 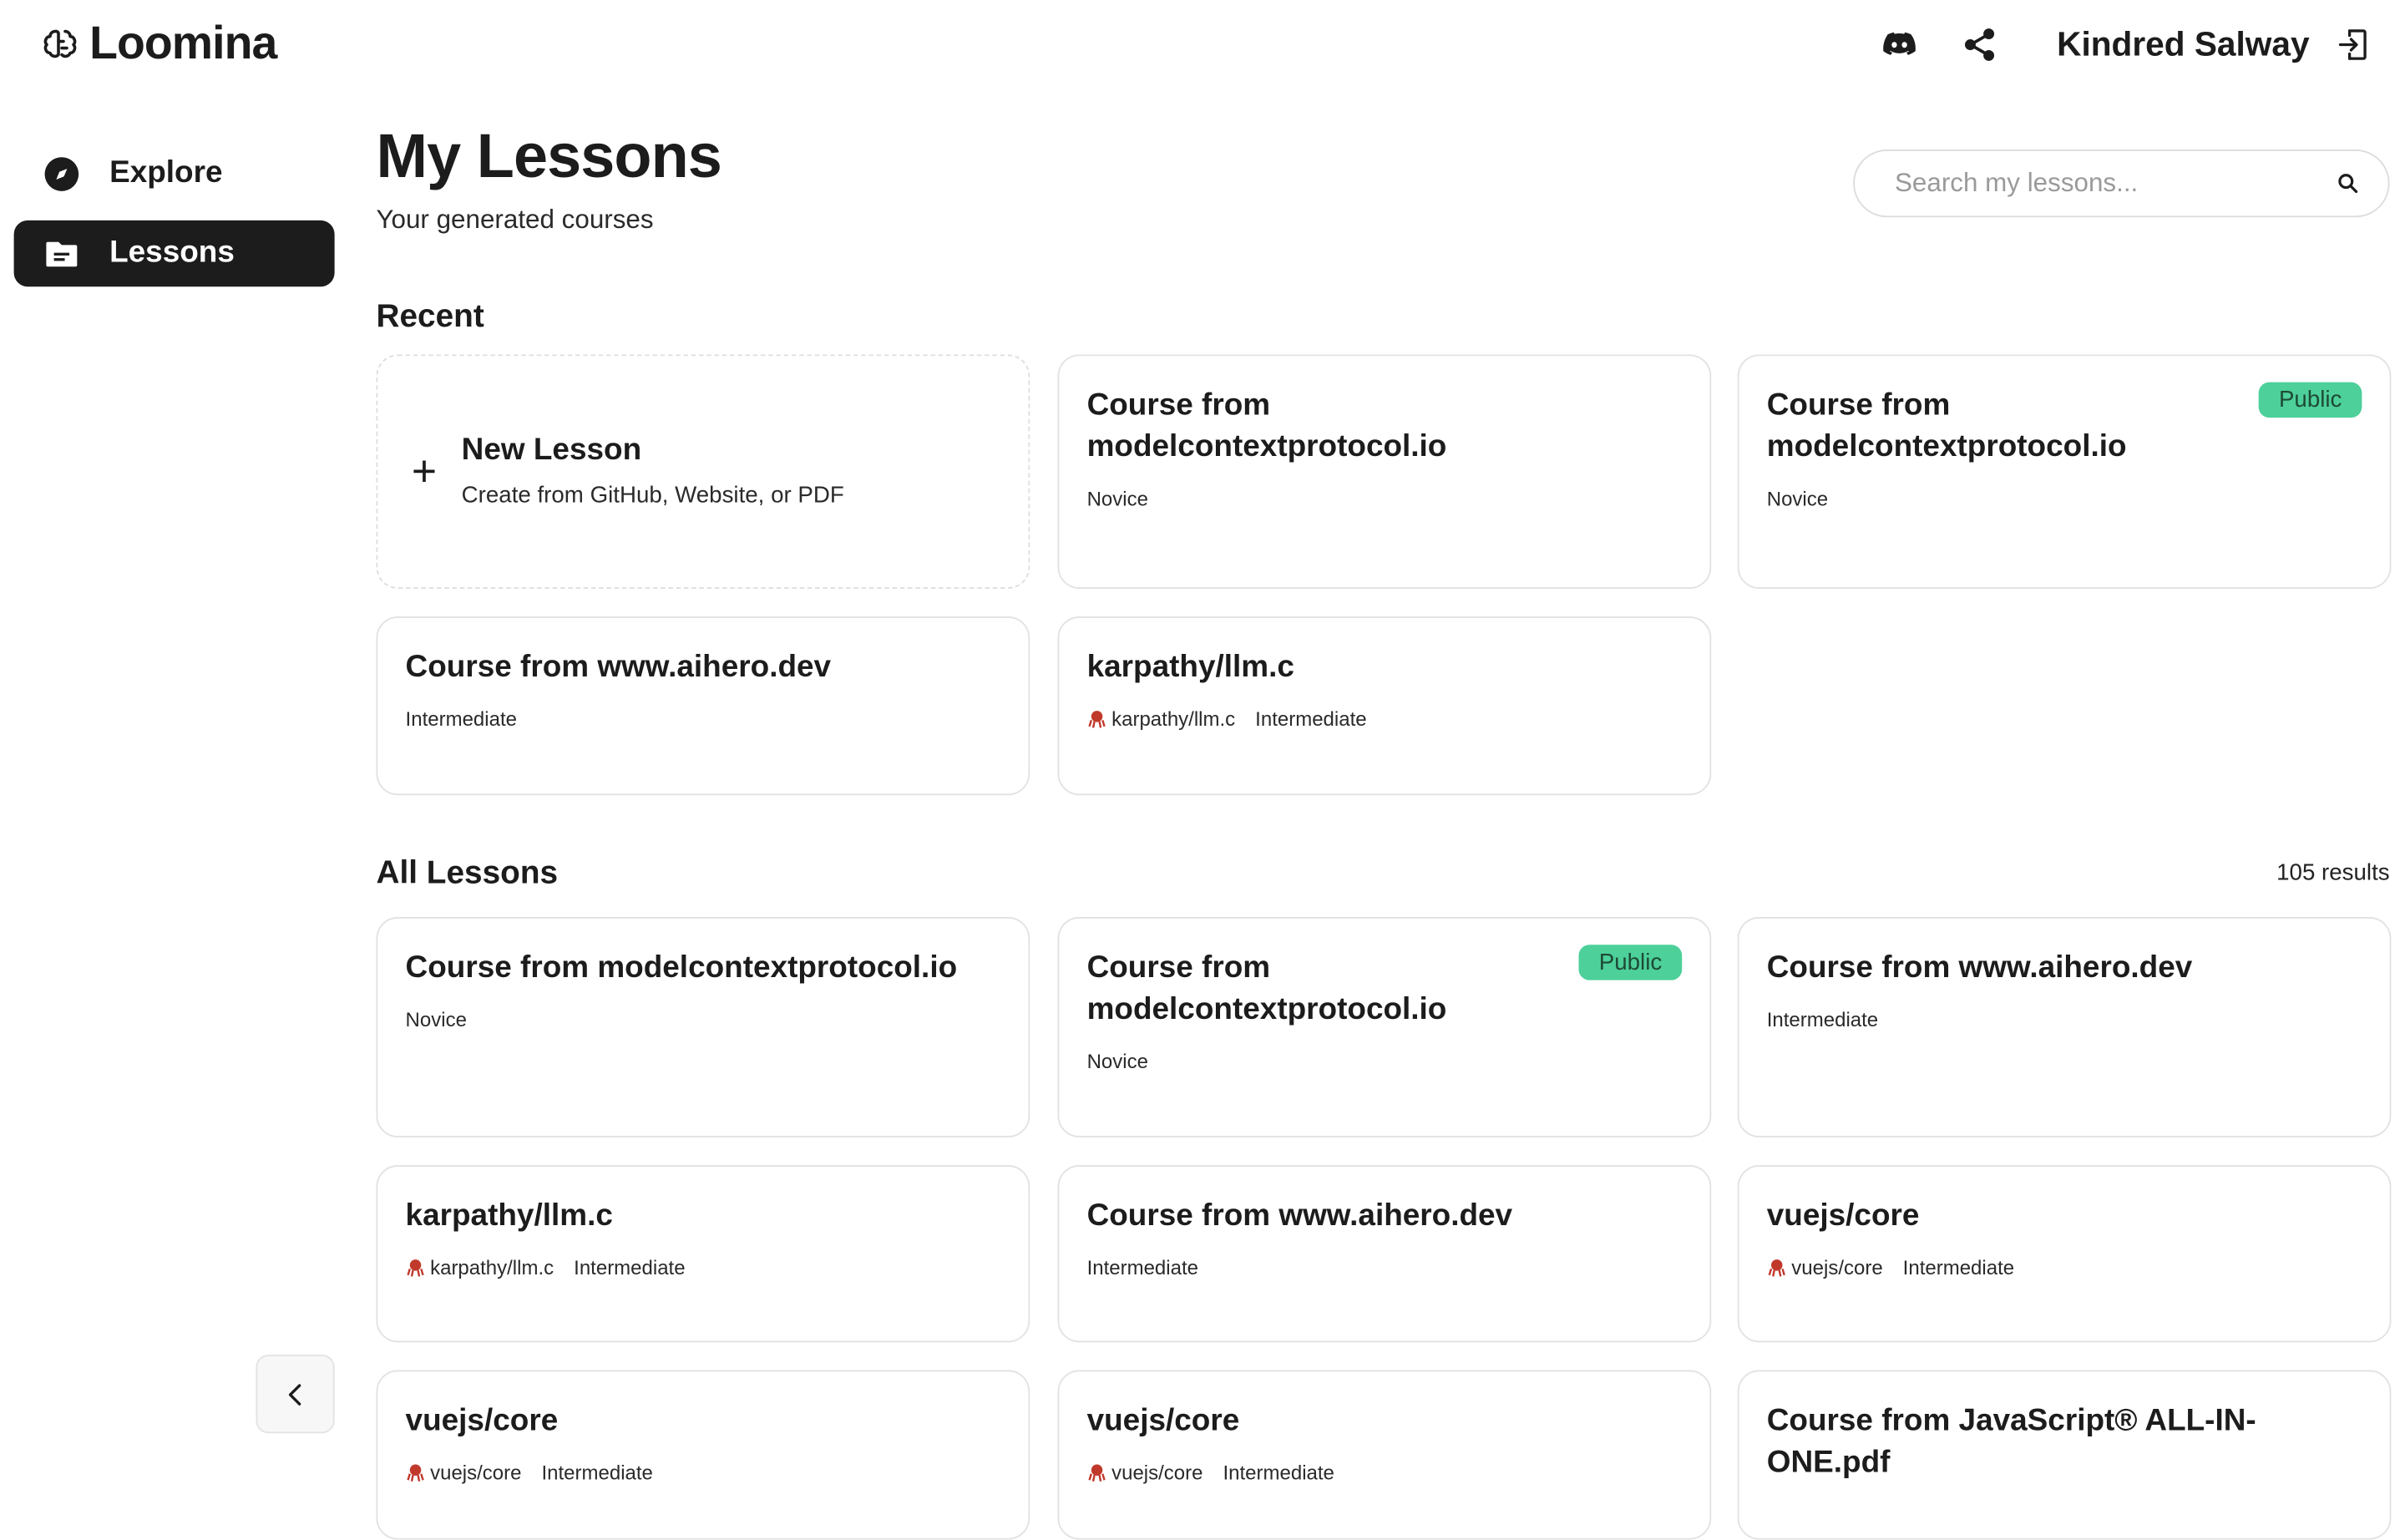 What do you see at coordinates (2115, 184) in the screenshot?
I see `search-input` at bounding box center [2115, 184].